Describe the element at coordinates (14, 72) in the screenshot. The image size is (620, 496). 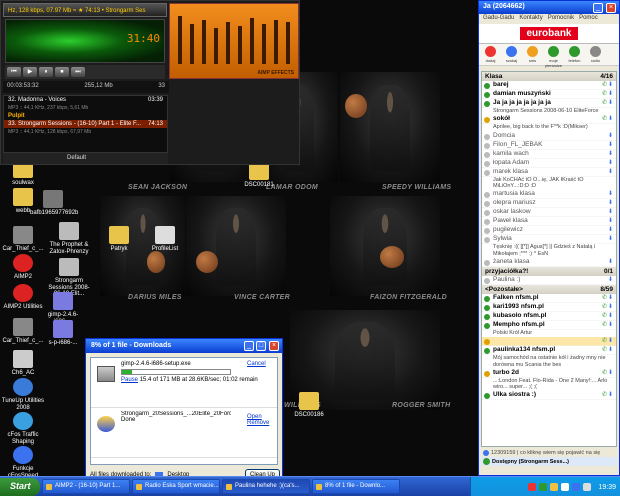
I see `prev-icon: ⏮` at that location.